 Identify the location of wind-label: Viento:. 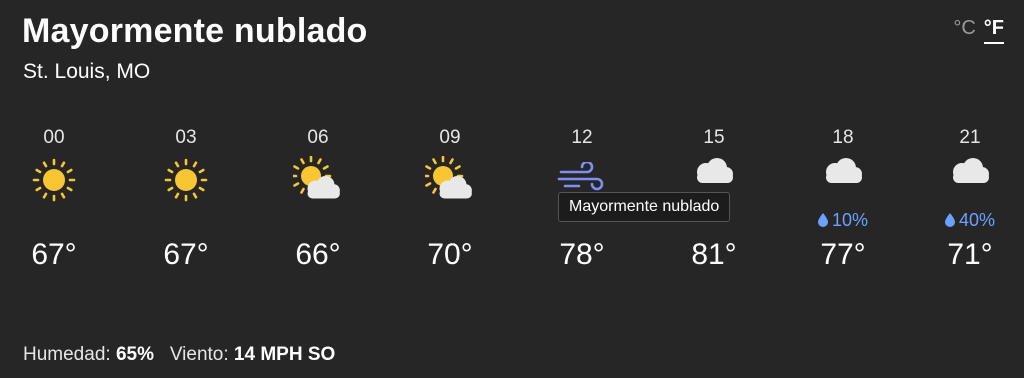
(199, 354).